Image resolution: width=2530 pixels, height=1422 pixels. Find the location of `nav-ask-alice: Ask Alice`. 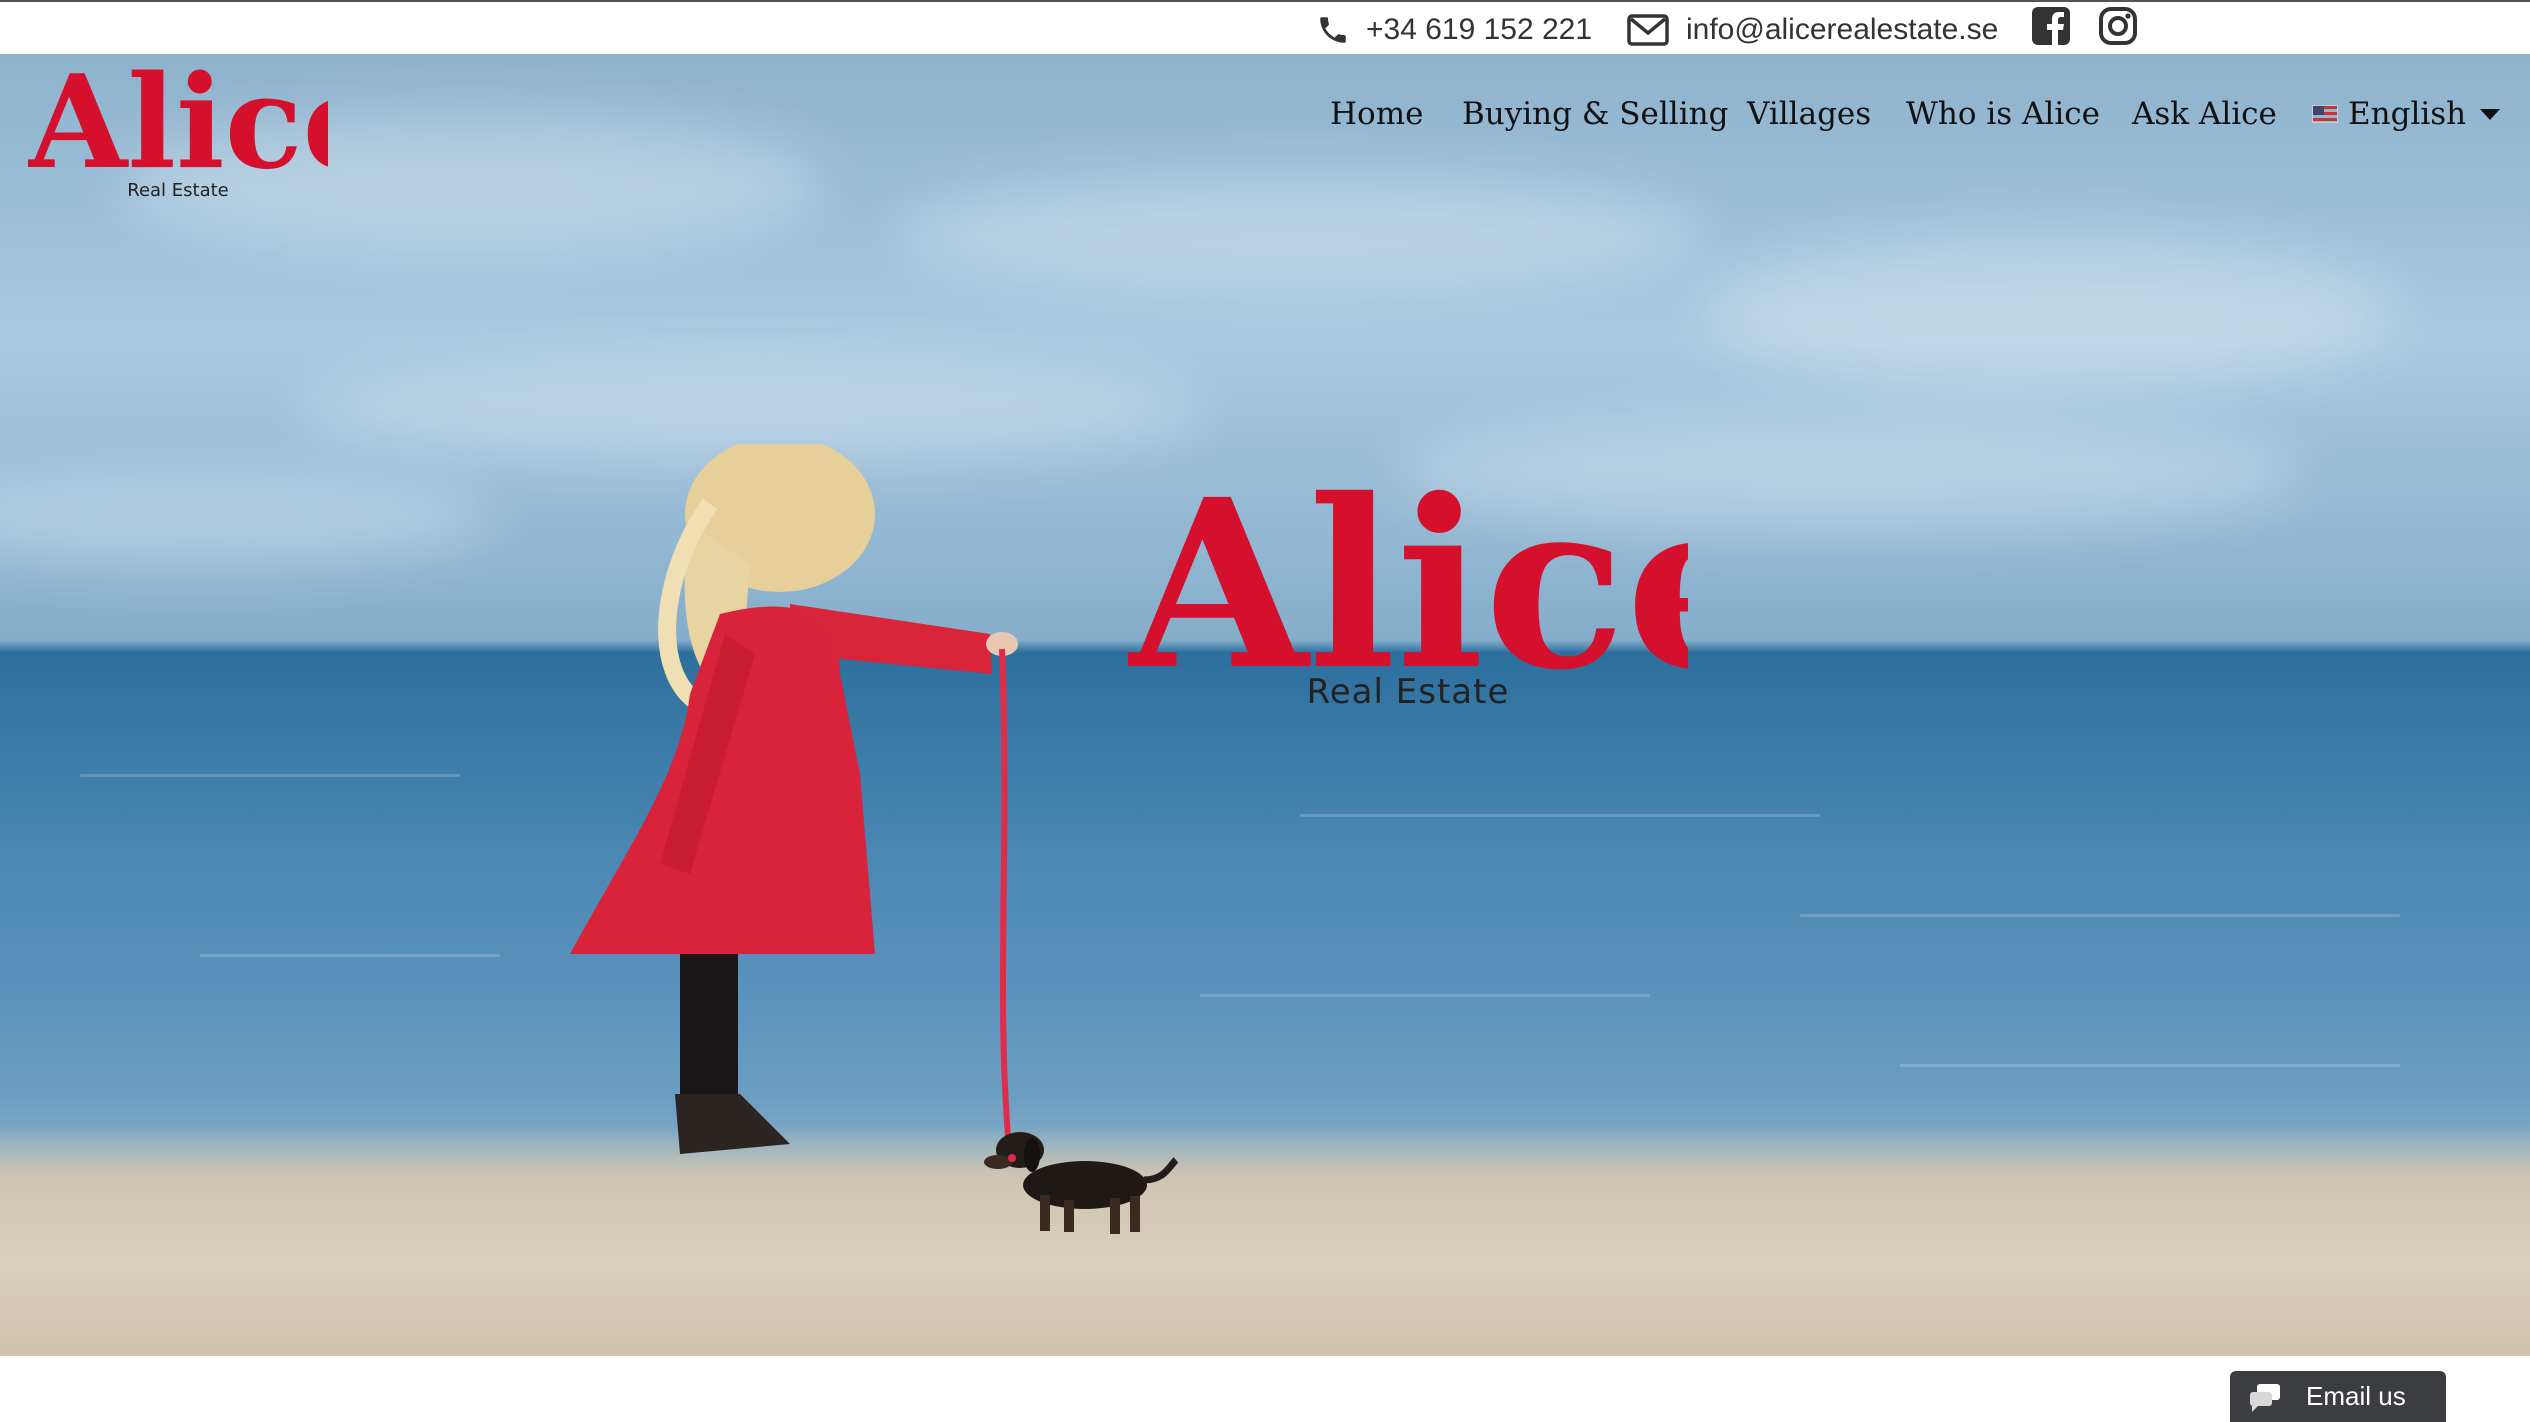

nav-ask-alice: Ask Alice is located at coordinates (2204, 114).